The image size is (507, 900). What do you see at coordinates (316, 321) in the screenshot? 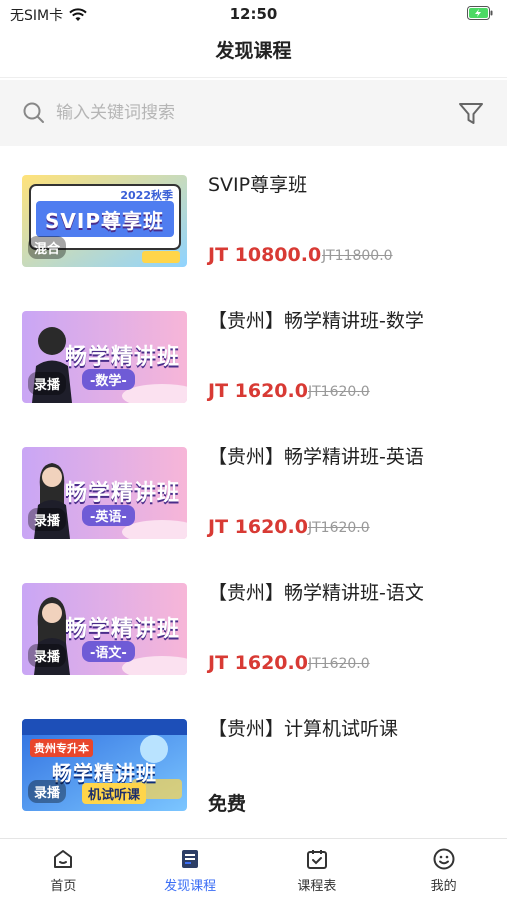
I see `course-title: 【贵州】畅学精讲班-数学` at bounding box center [316, 321].